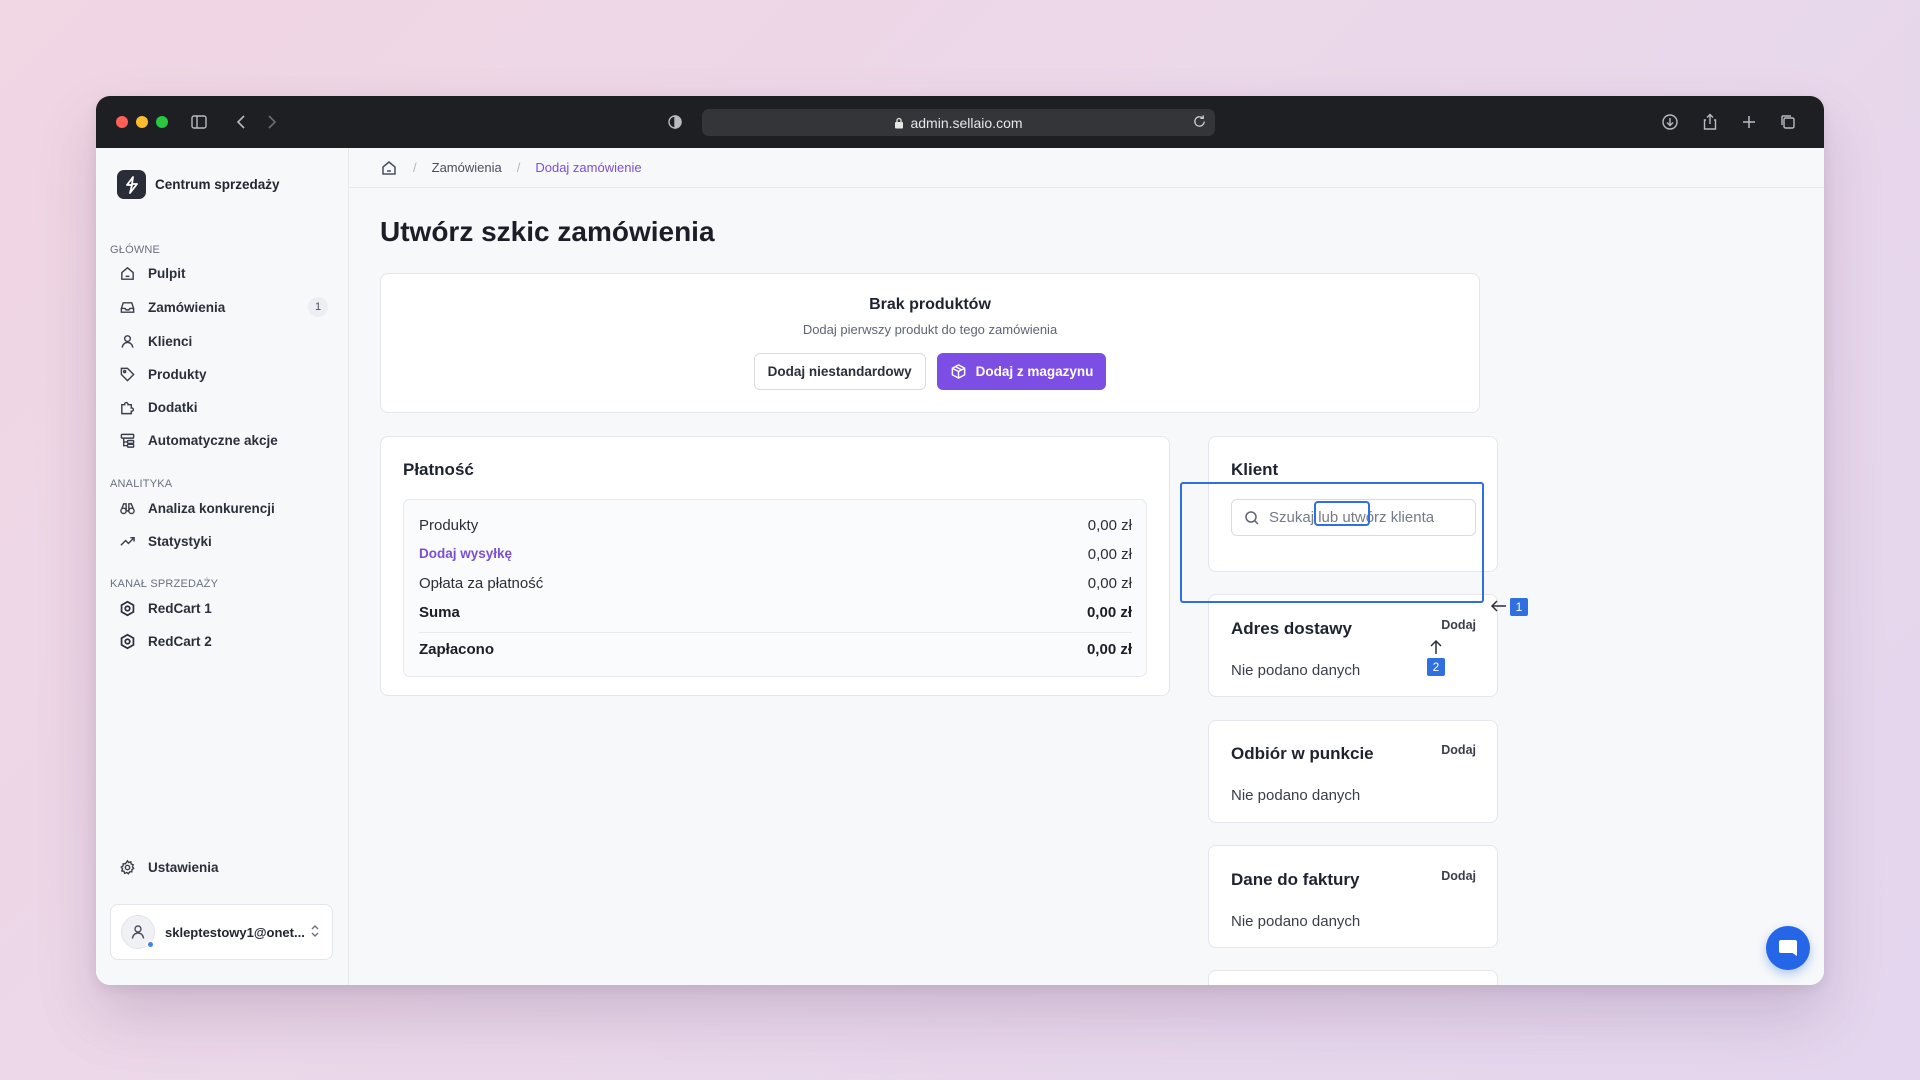  Describe the element at coordinates (318, 307) in the screenshot. I see `orders-count-badge: 1` at that location.